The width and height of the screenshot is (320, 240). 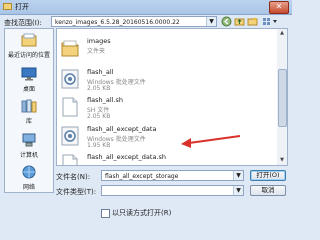 What do you see at coordinates (142, 176) in the screenshot?
I see `filename-value: flash_all_except_storage` at bounding box center [142, 176].